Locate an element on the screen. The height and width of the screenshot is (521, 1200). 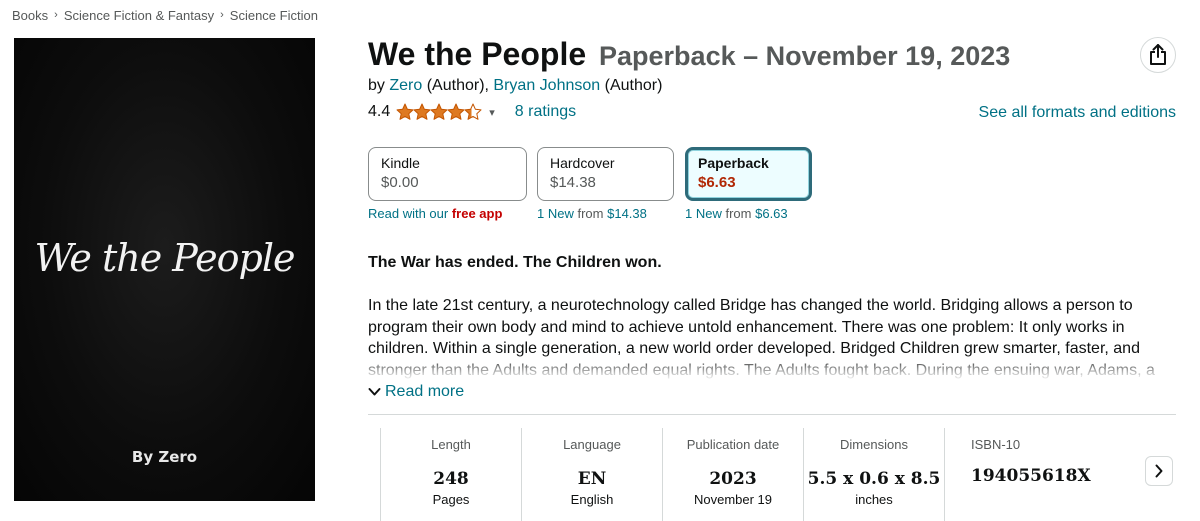
format-name: Hardcover is located at coordinates (582, 163).